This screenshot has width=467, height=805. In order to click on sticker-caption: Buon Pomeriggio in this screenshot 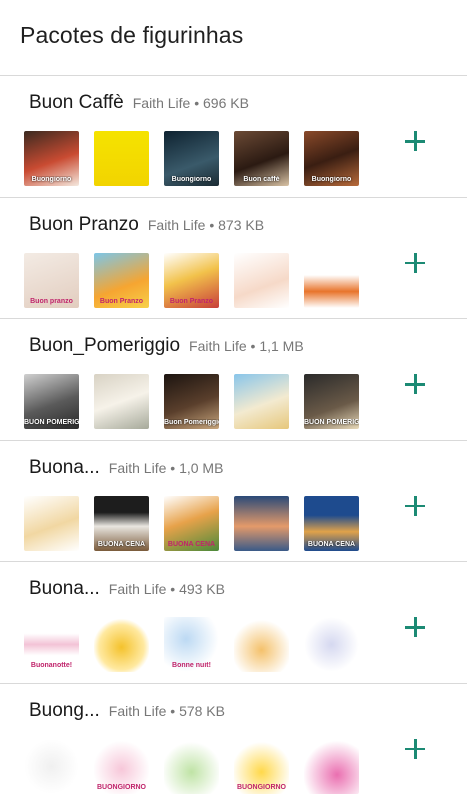, I will do `click(191, 423)`.